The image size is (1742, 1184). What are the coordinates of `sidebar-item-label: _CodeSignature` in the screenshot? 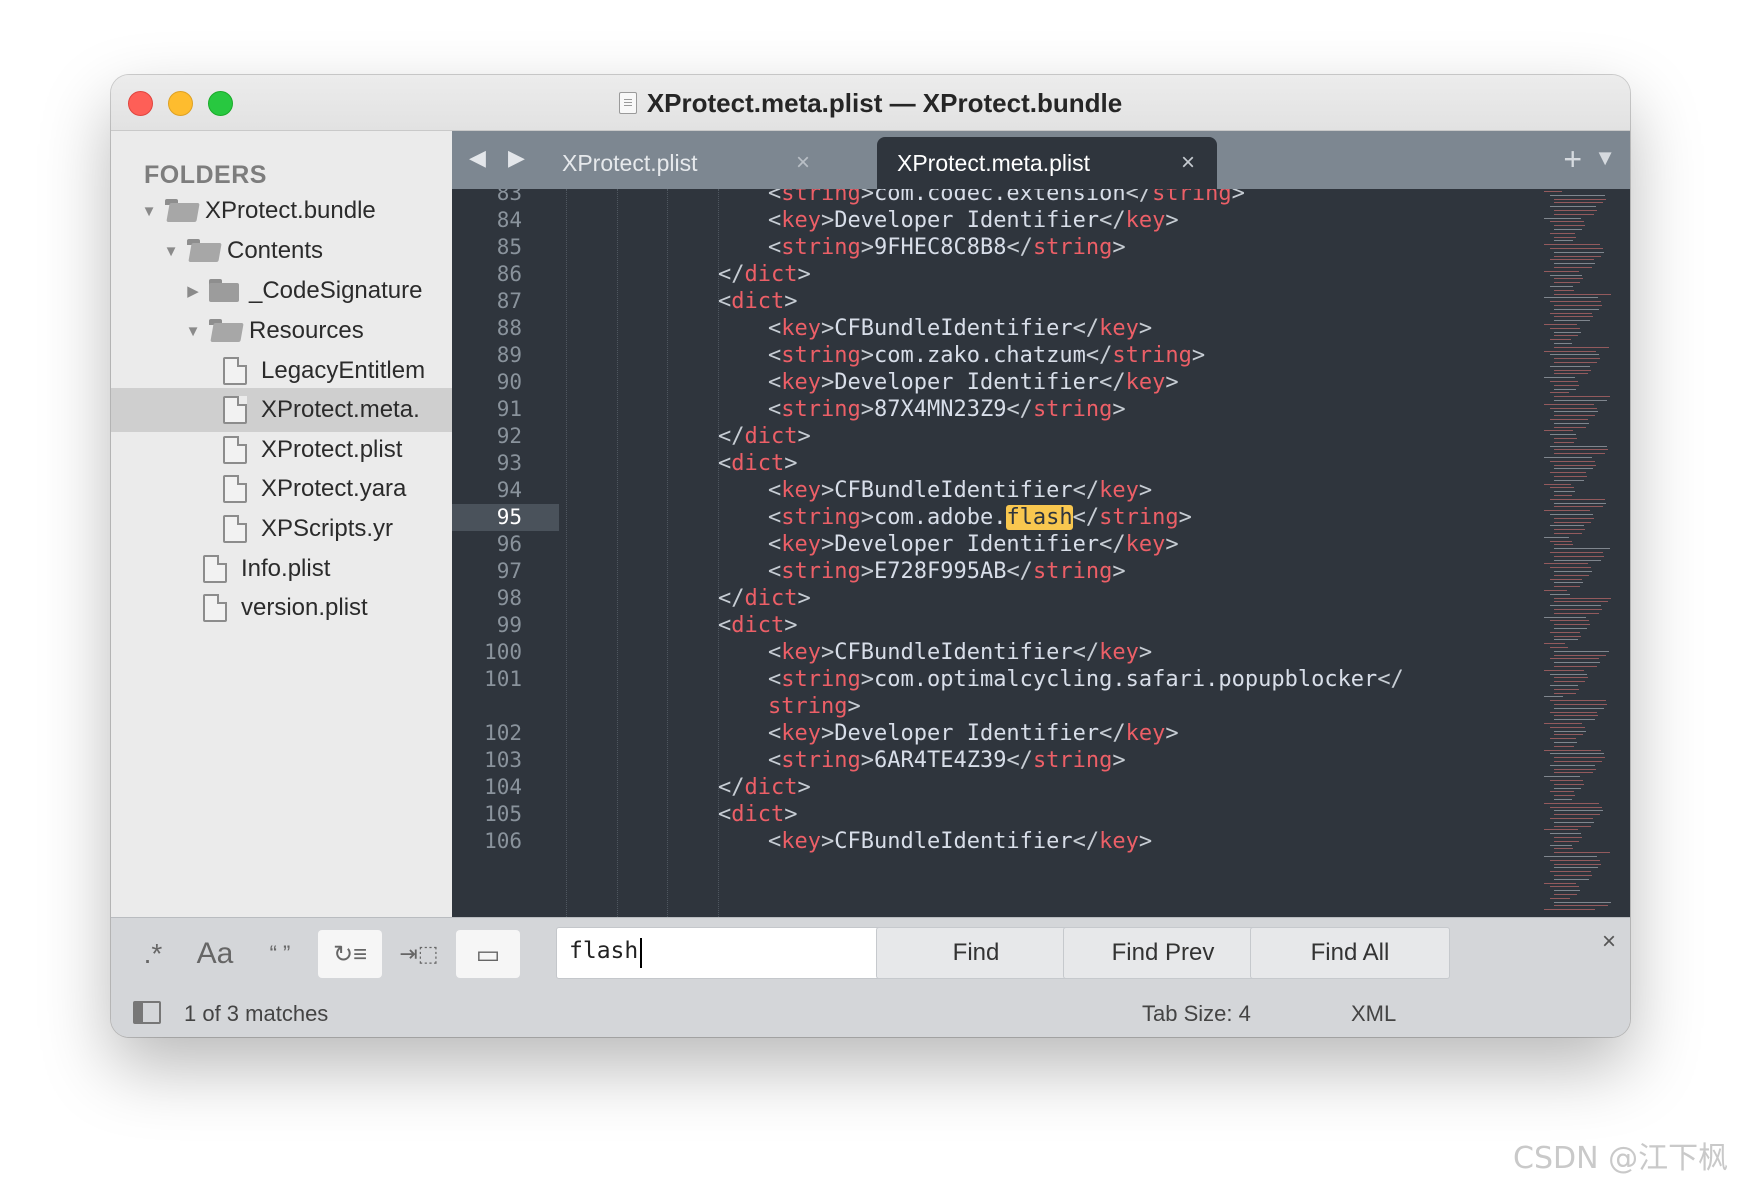 It's located at (336, 290).